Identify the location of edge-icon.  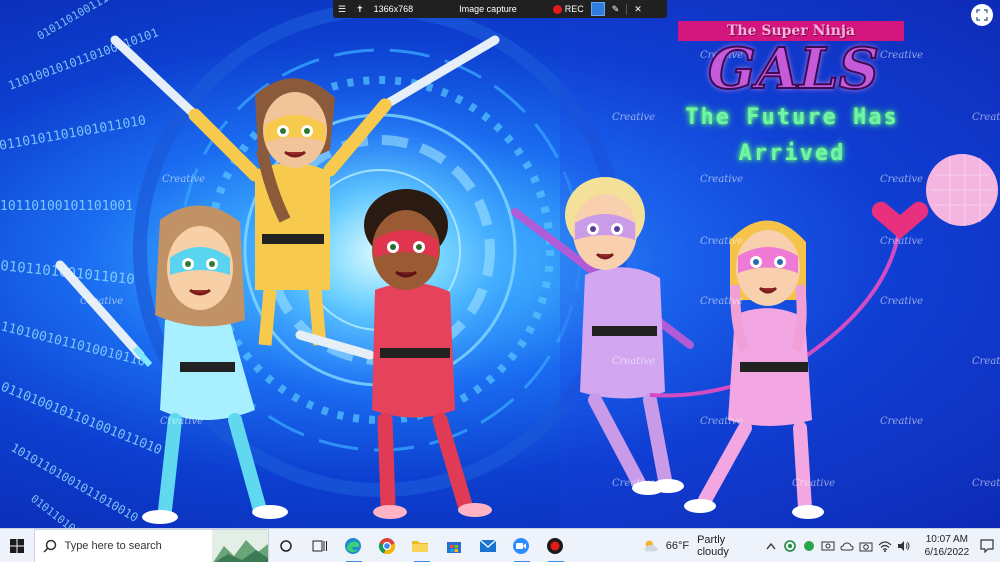
(353, 545).